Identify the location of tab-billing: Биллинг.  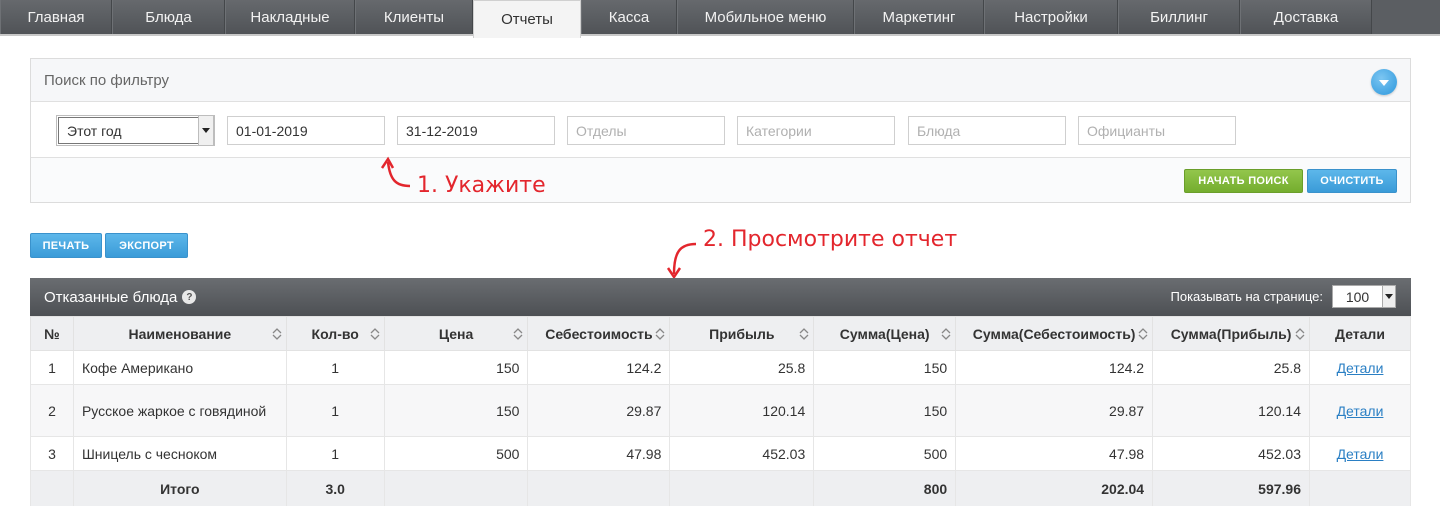
(1179, 17).